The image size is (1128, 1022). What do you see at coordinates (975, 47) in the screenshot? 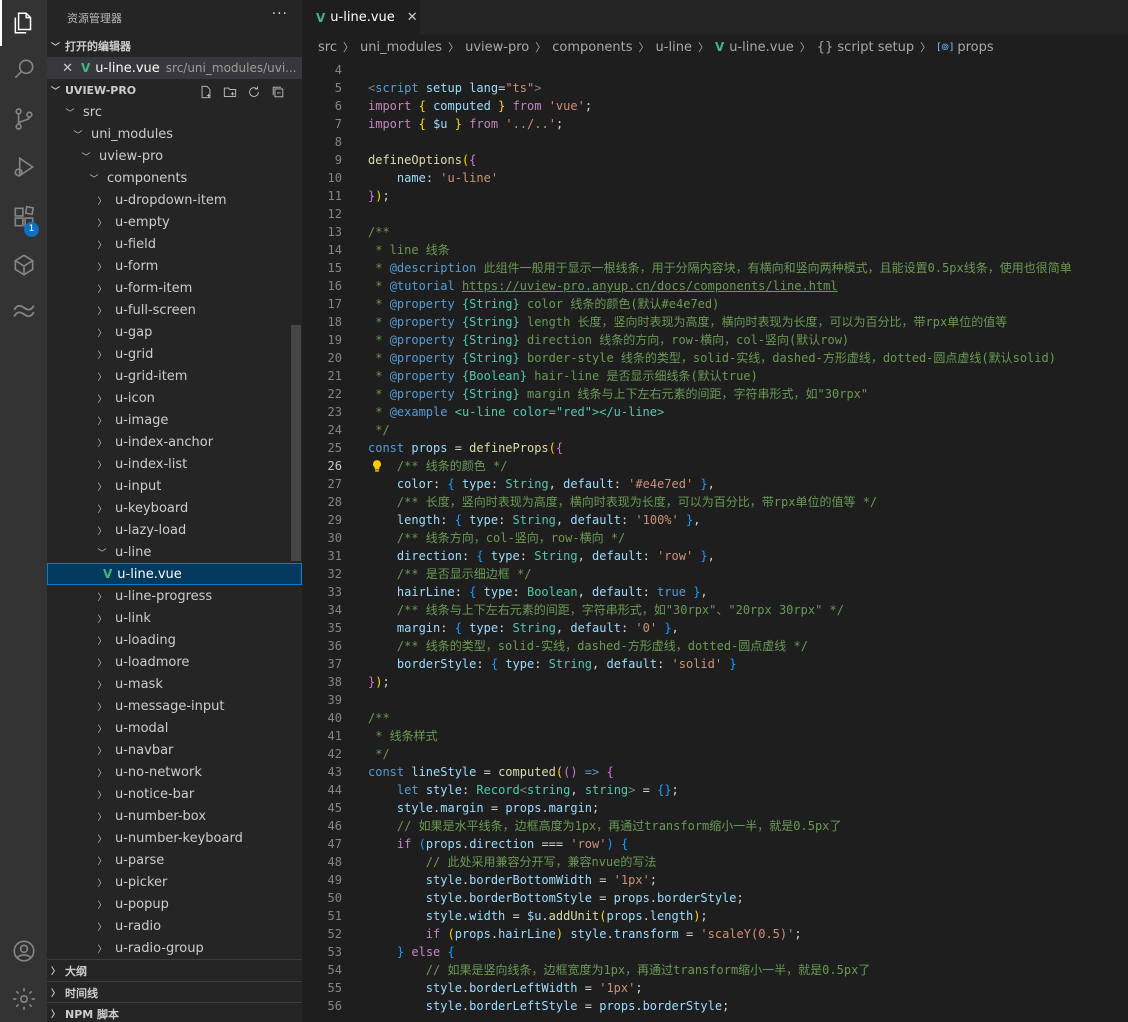
I see `breadcrumb-item: props` at bounding box center [975, 47].